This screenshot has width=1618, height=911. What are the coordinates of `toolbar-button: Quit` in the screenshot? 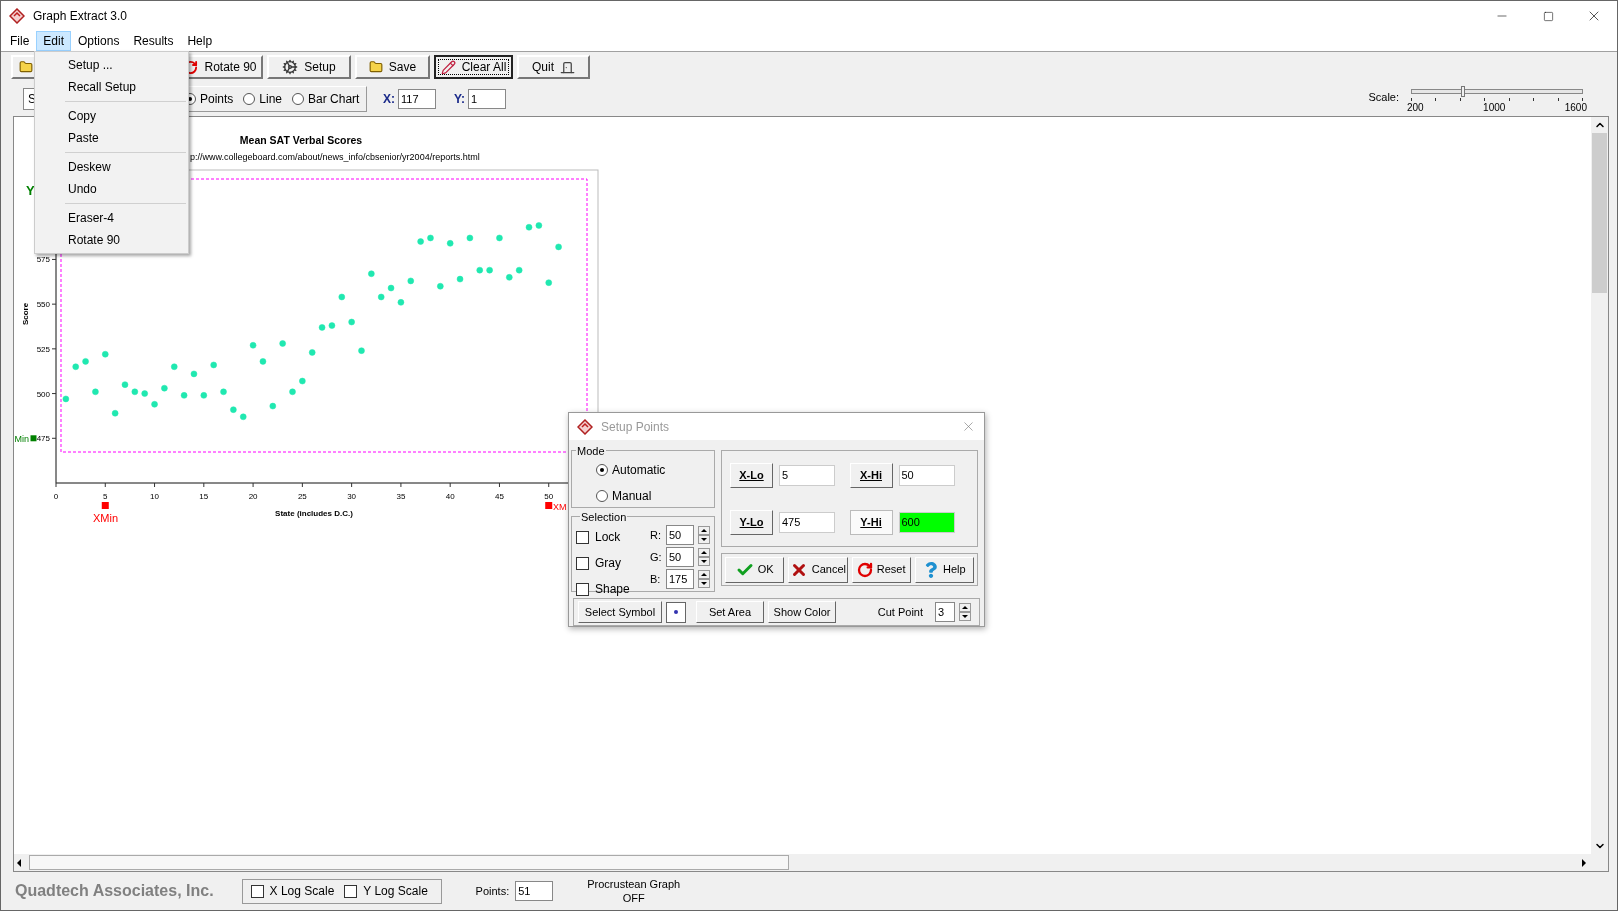 It's located at (553, 67).